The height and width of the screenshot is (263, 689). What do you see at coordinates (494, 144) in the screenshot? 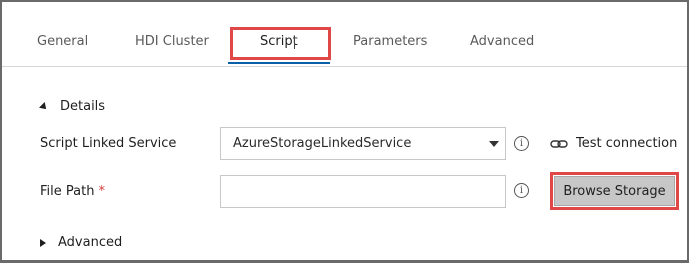
I see `chevron-down-icon` at bounding box center [494, 144].